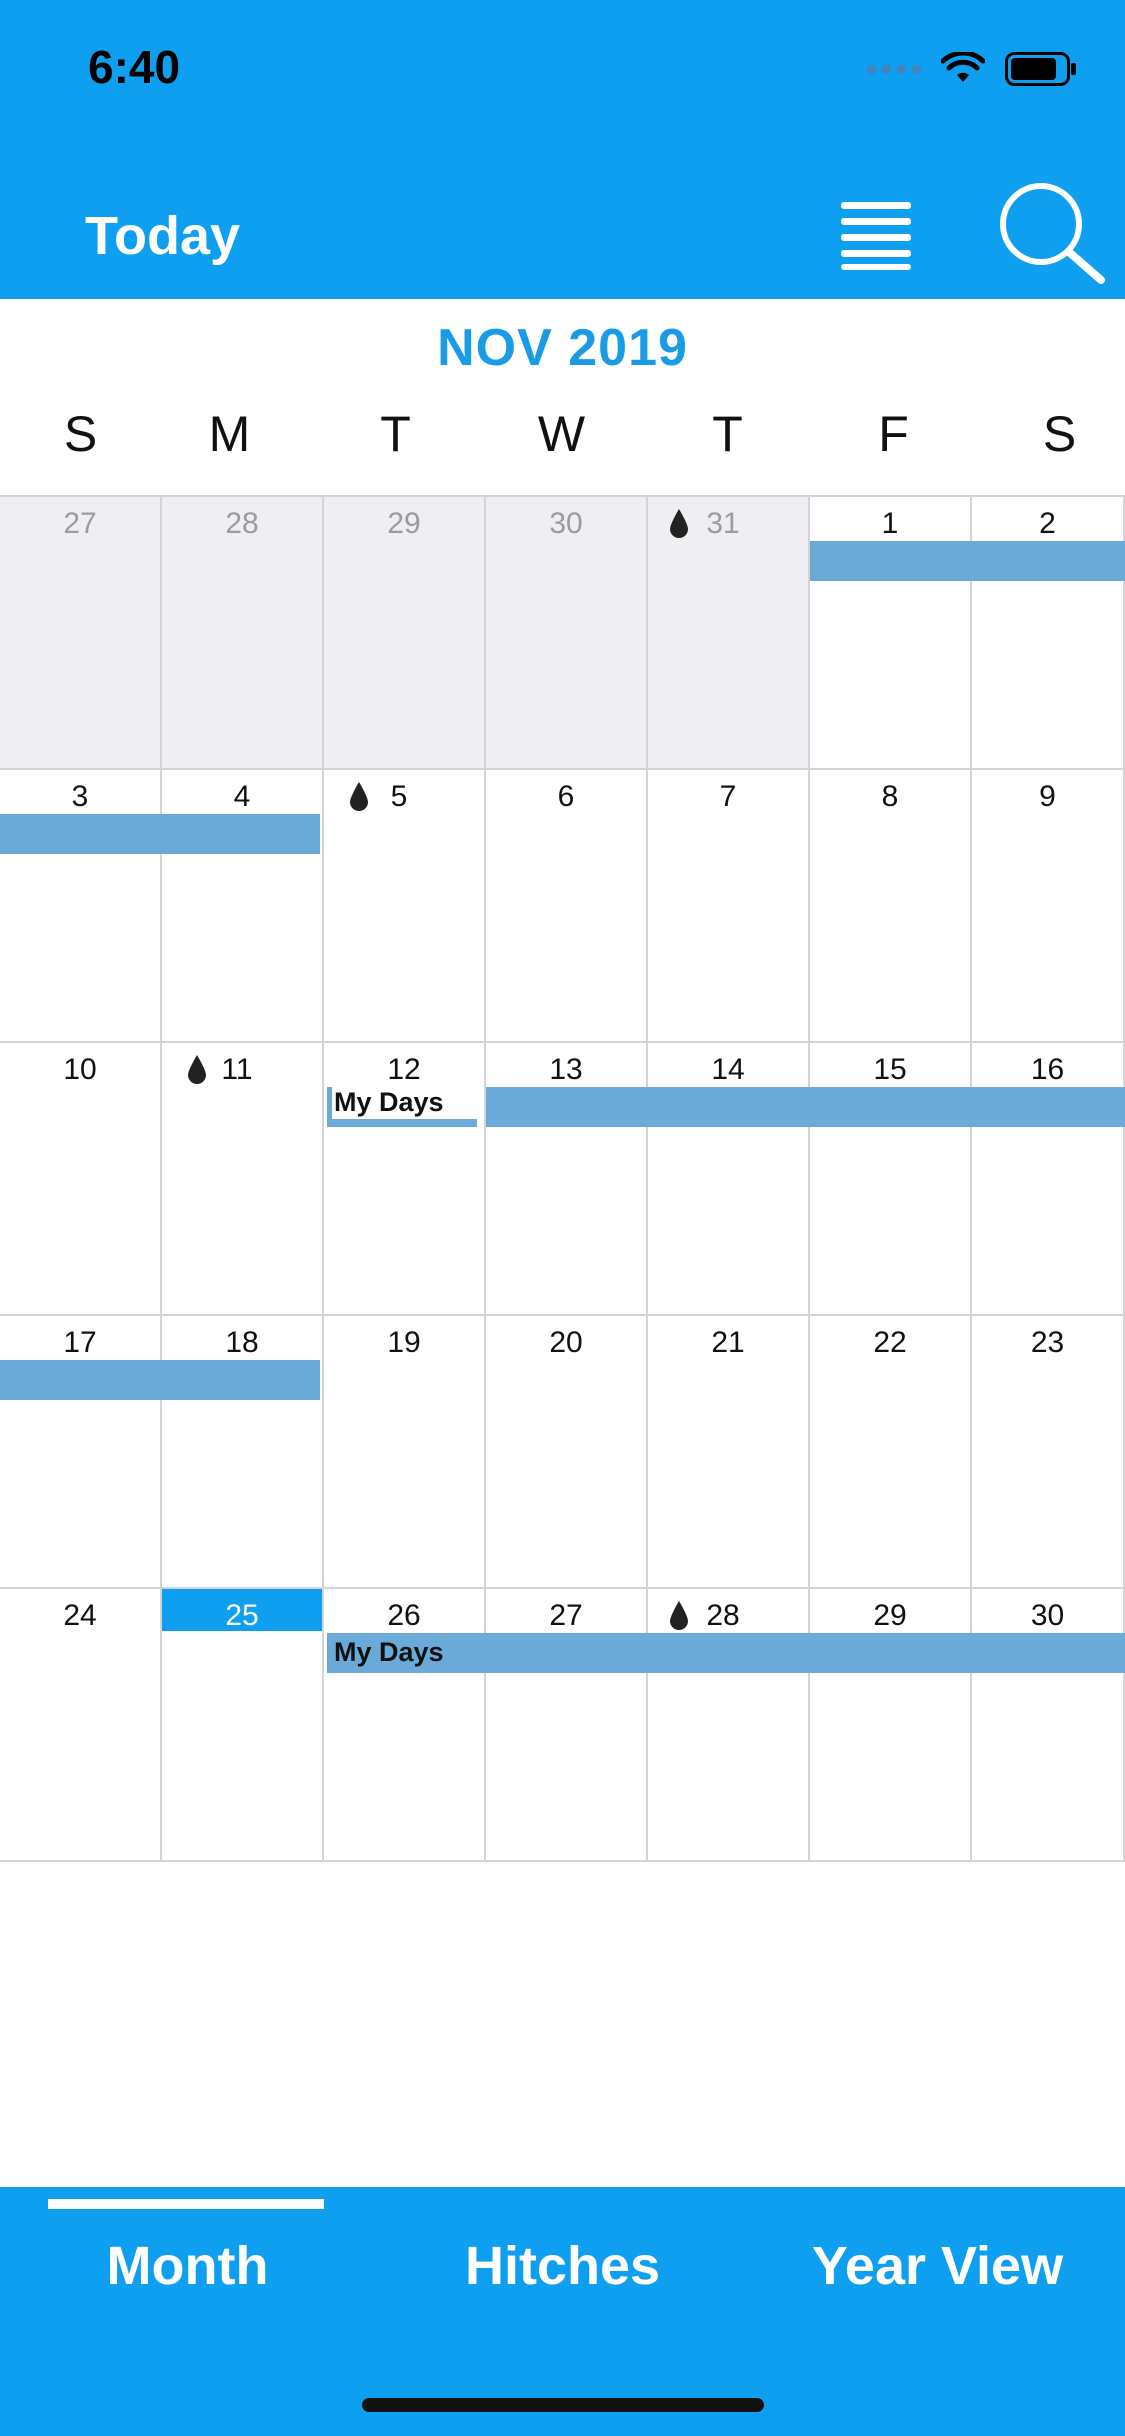 This screenshot has width=1125, height=2436. Describe the element at coordinates (729, 1452) in the screenshot. I see `day-cell: 21` at that location.